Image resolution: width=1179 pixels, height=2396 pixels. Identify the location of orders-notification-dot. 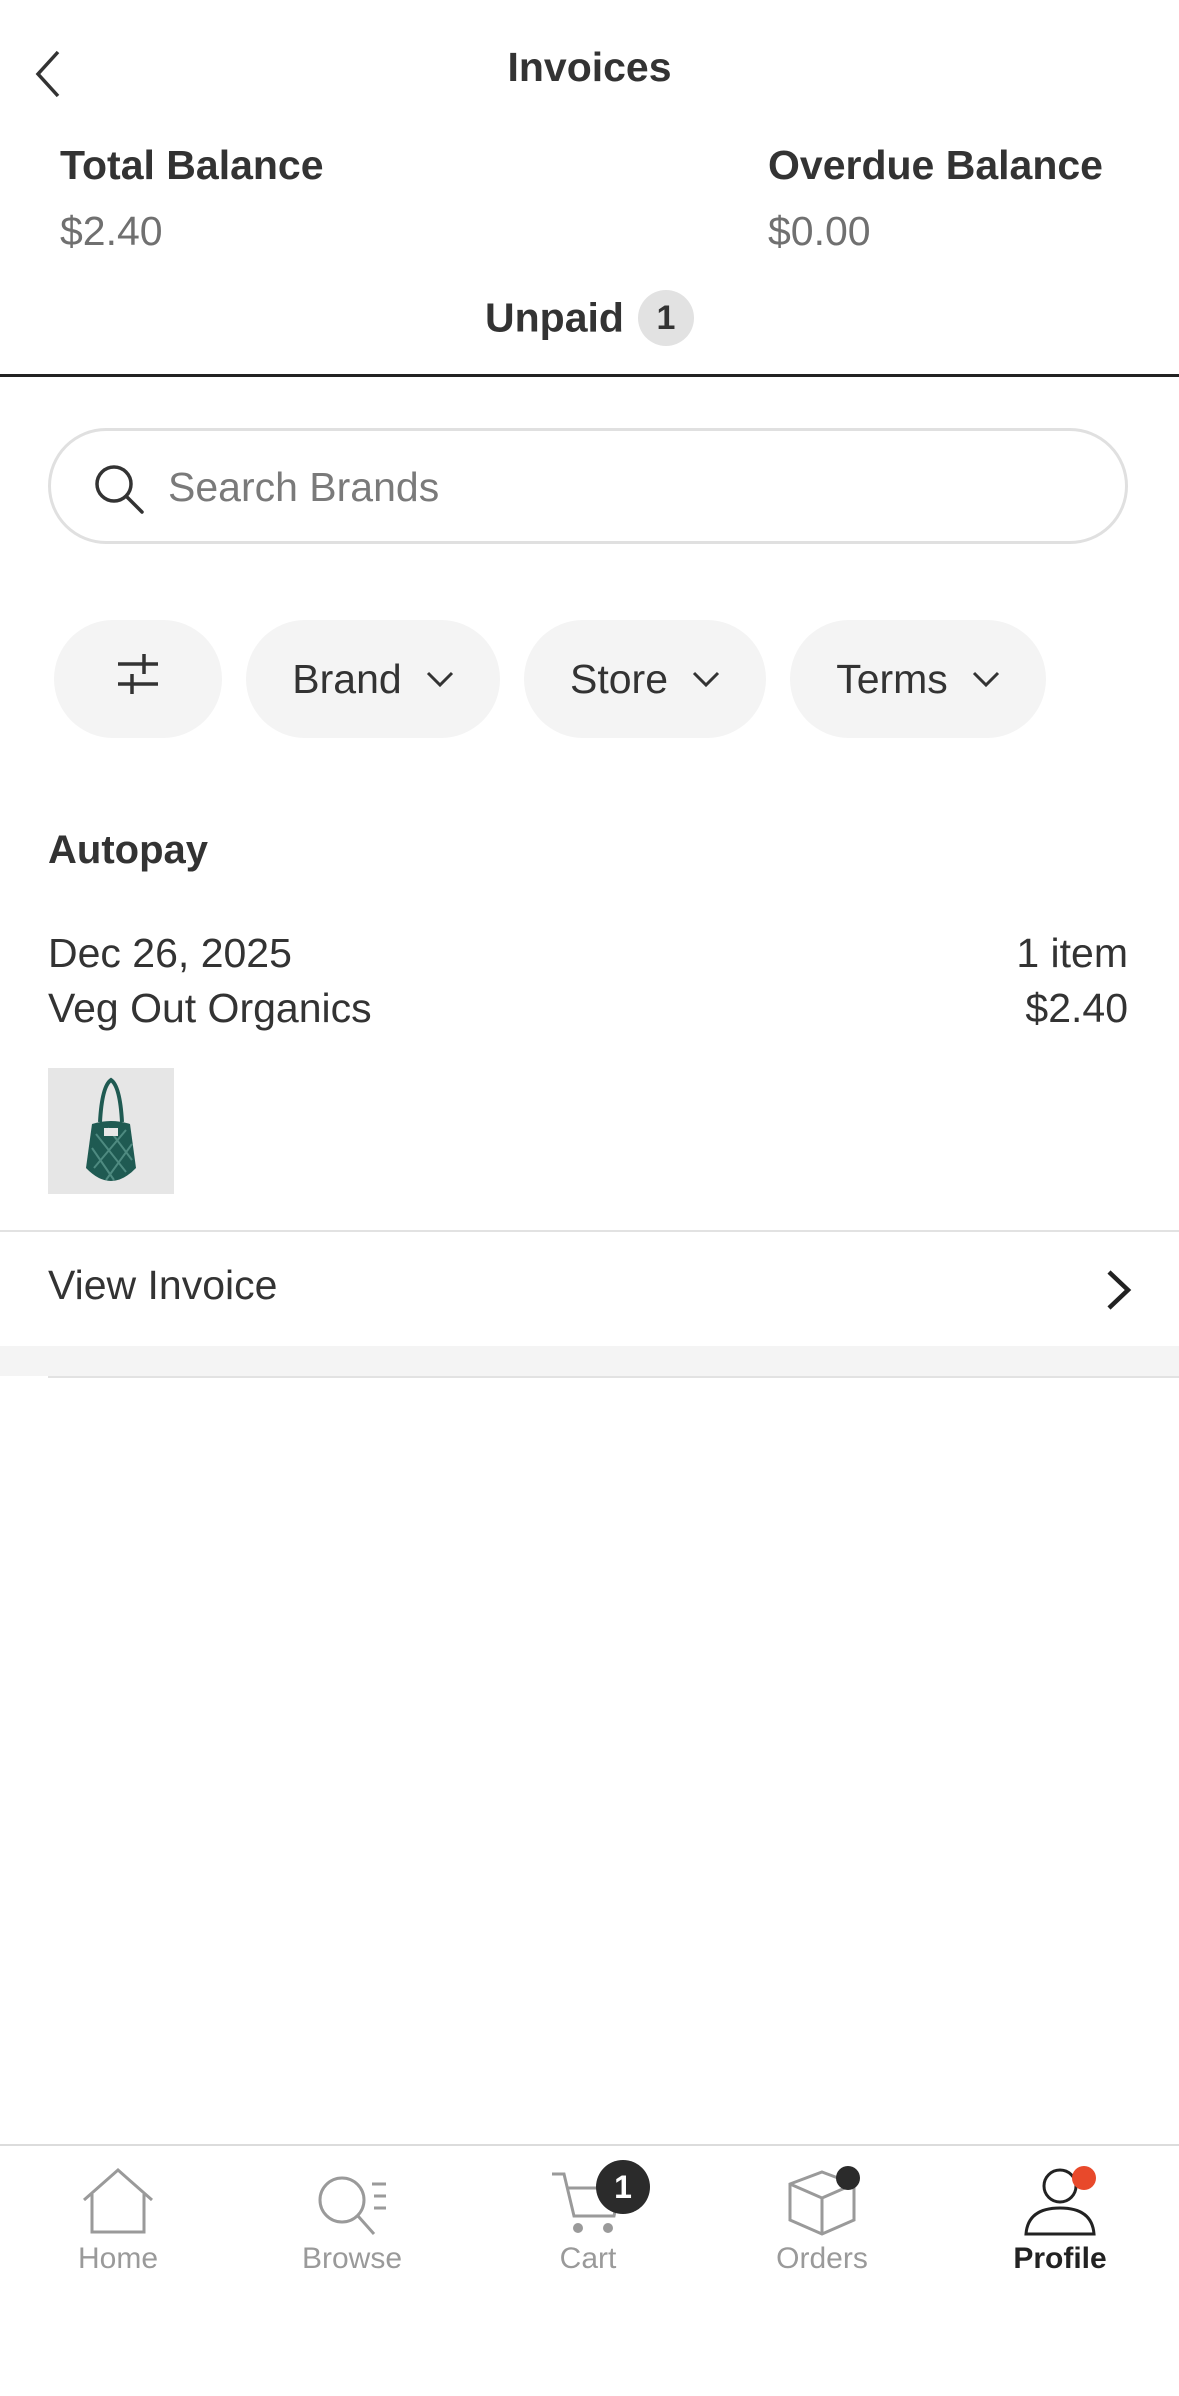
(848, 2178).